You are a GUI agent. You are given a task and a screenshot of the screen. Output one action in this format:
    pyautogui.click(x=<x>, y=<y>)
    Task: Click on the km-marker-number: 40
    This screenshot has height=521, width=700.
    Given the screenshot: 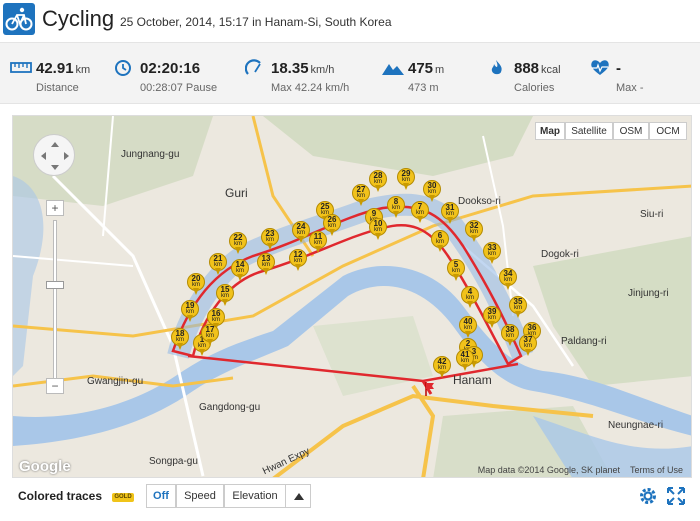 What is the action you would take?
    pyautogui.click(x=468, y=321)
    